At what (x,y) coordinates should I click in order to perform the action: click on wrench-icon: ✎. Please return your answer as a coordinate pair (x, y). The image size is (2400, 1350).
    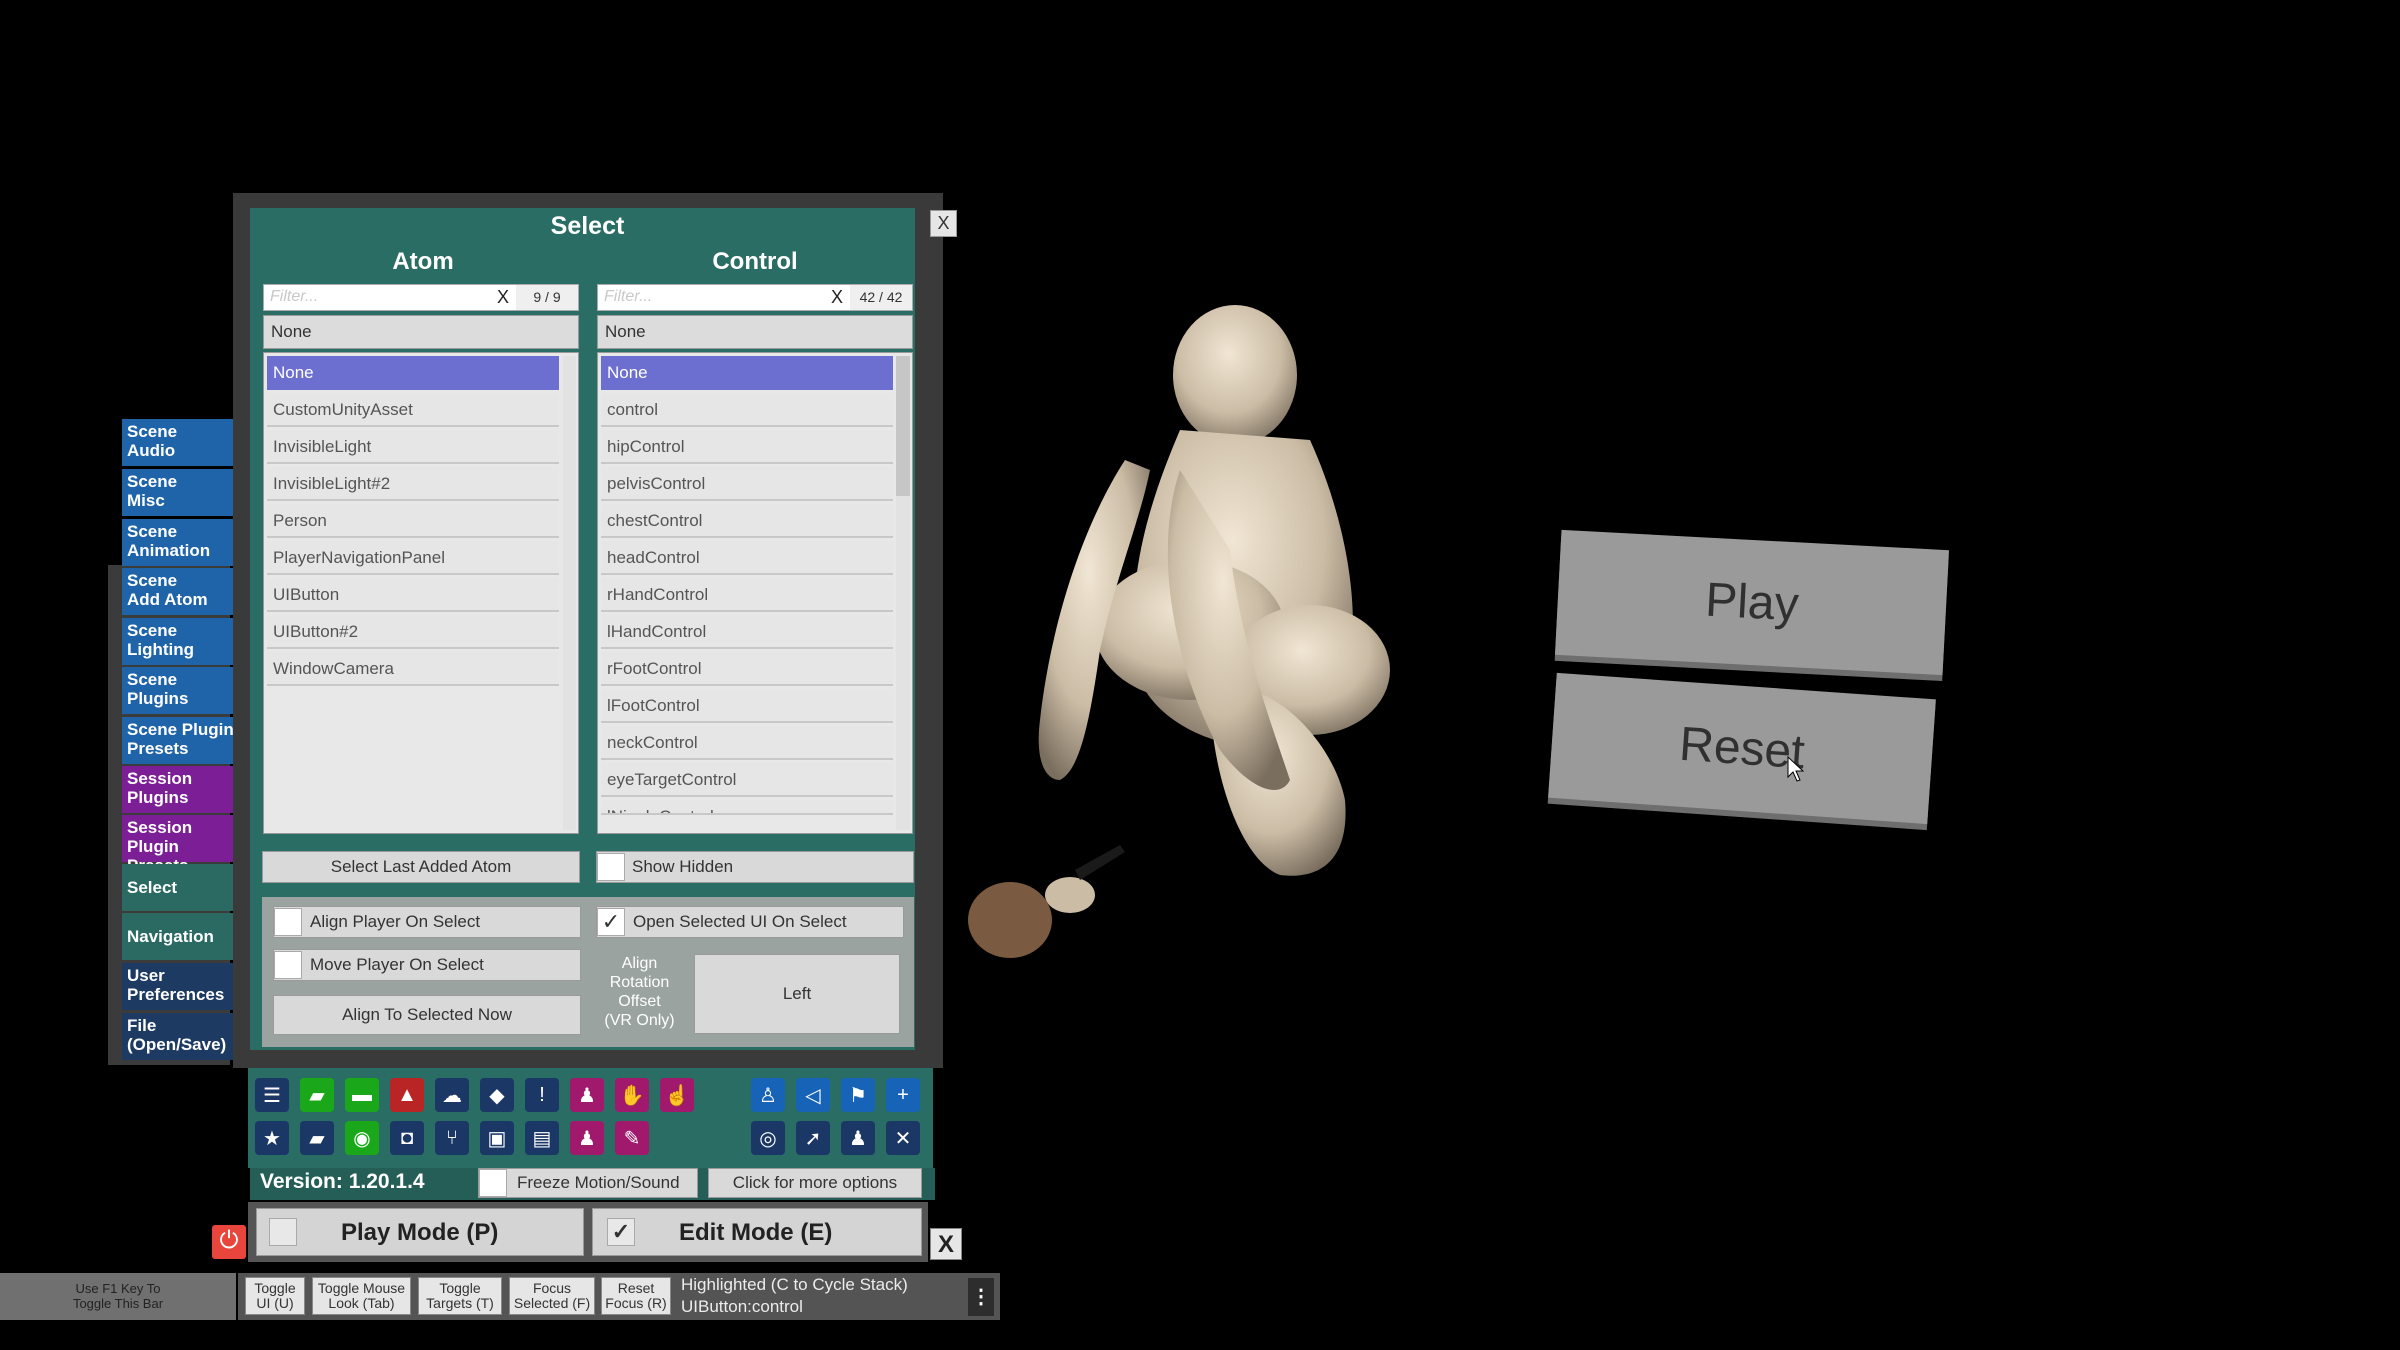
    Looking at the image, I should click on (632, 1138).